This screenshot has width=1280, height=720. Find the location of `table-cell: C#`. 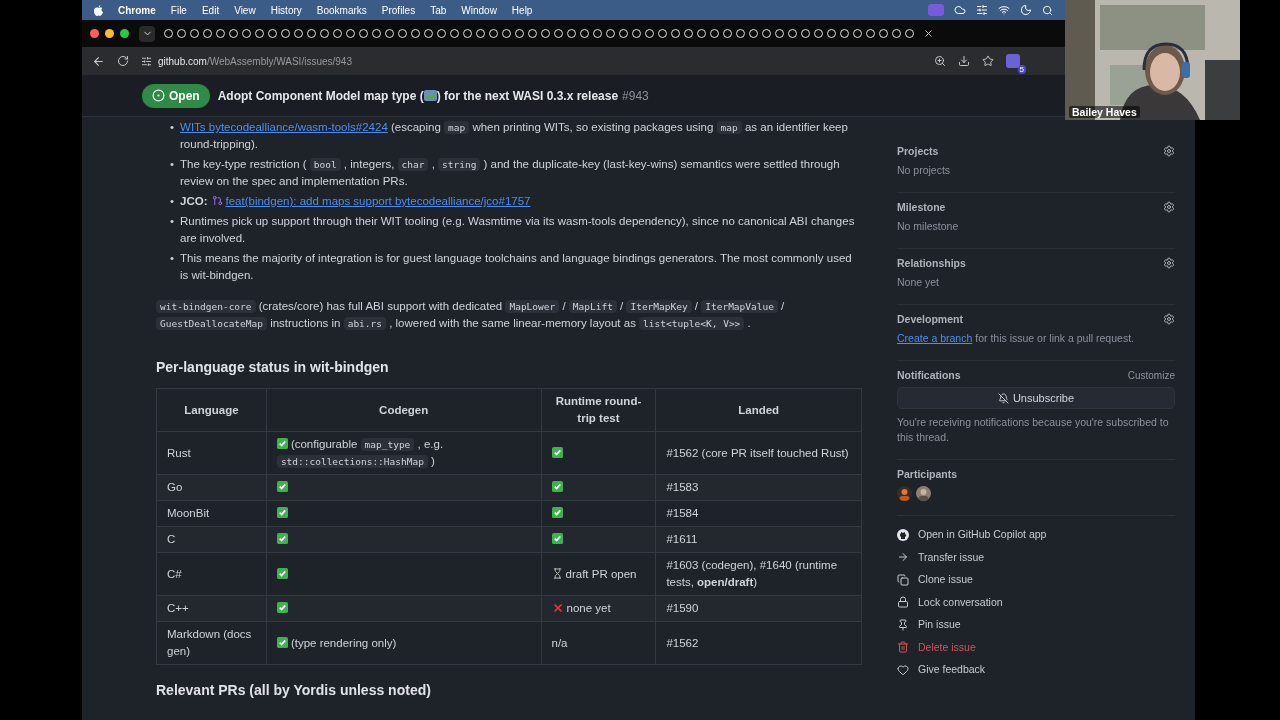

table-cell: C# is located at coordinates (211, 574).